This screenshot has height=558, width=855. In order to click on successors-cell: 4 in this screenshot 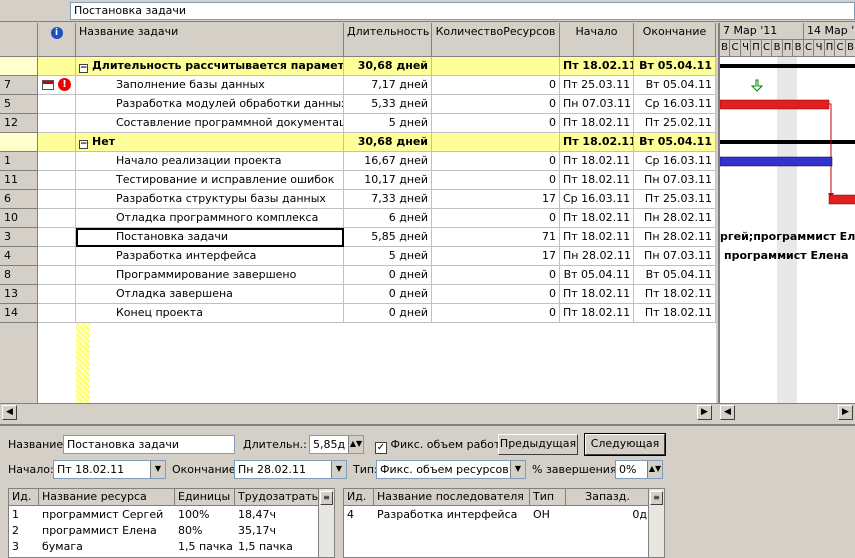, I will do `click(359, 515)`.